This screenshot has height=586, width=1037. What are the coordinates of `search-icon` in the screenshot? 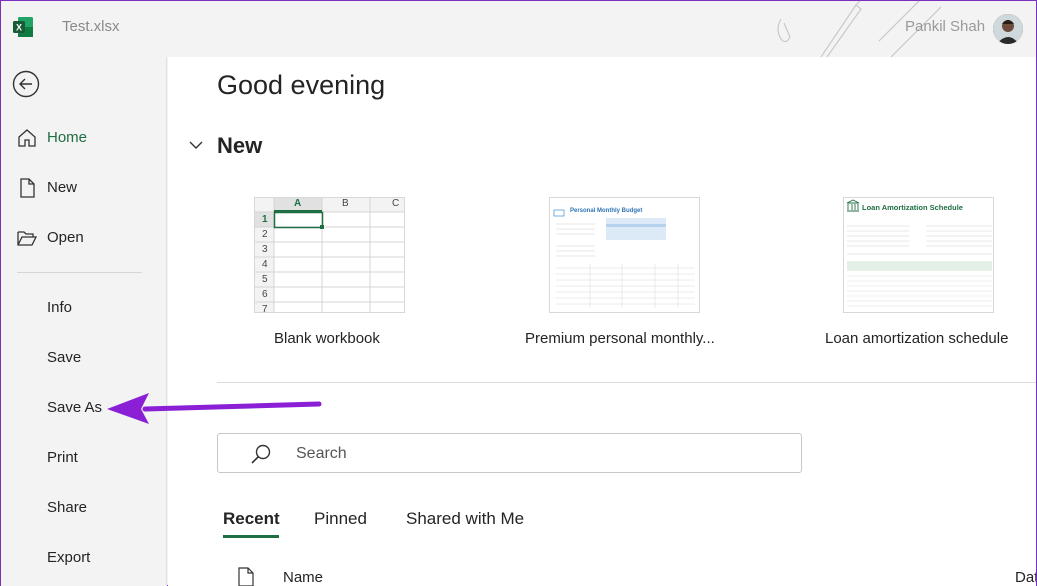 It's located at (261, 454).